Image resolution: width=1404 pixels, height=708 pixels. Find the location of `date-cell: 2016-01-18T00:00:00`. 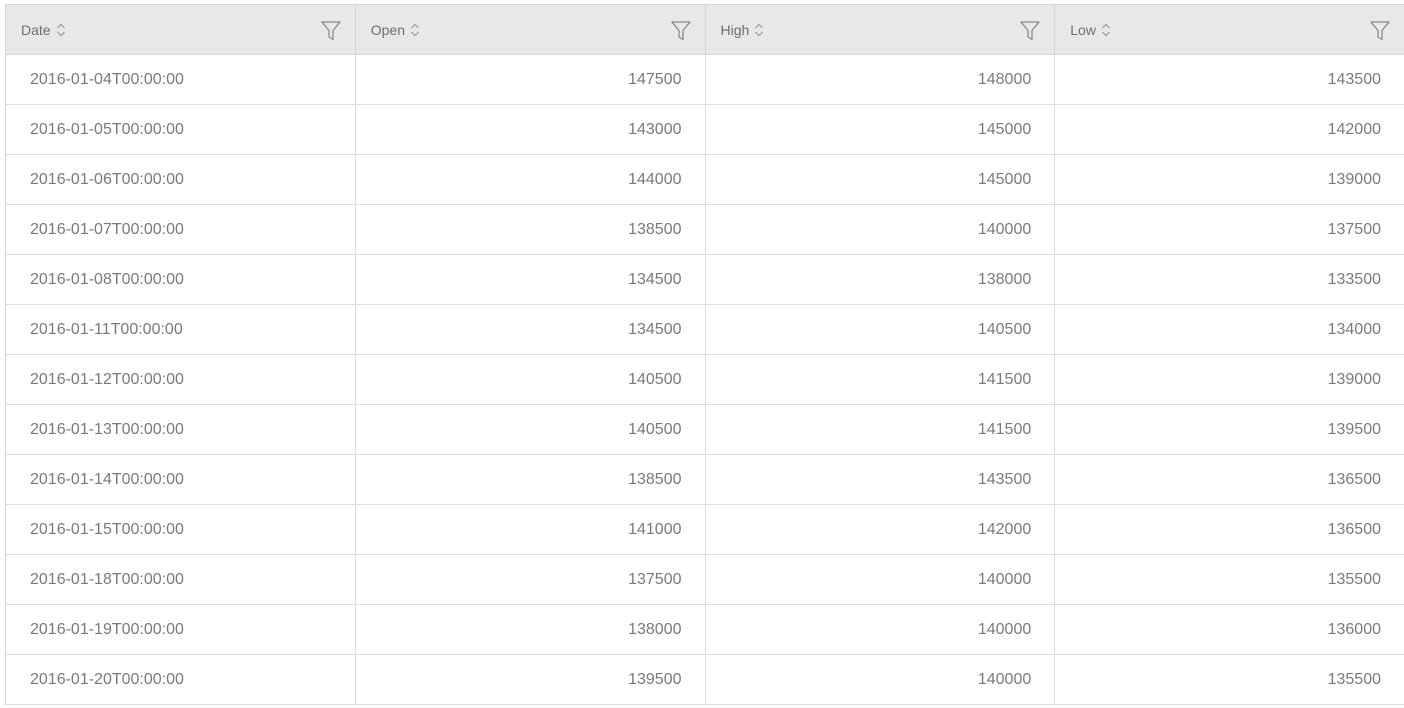

date-cell: 2016-01-18T00:00:00 is located at coordinates (181, 579).